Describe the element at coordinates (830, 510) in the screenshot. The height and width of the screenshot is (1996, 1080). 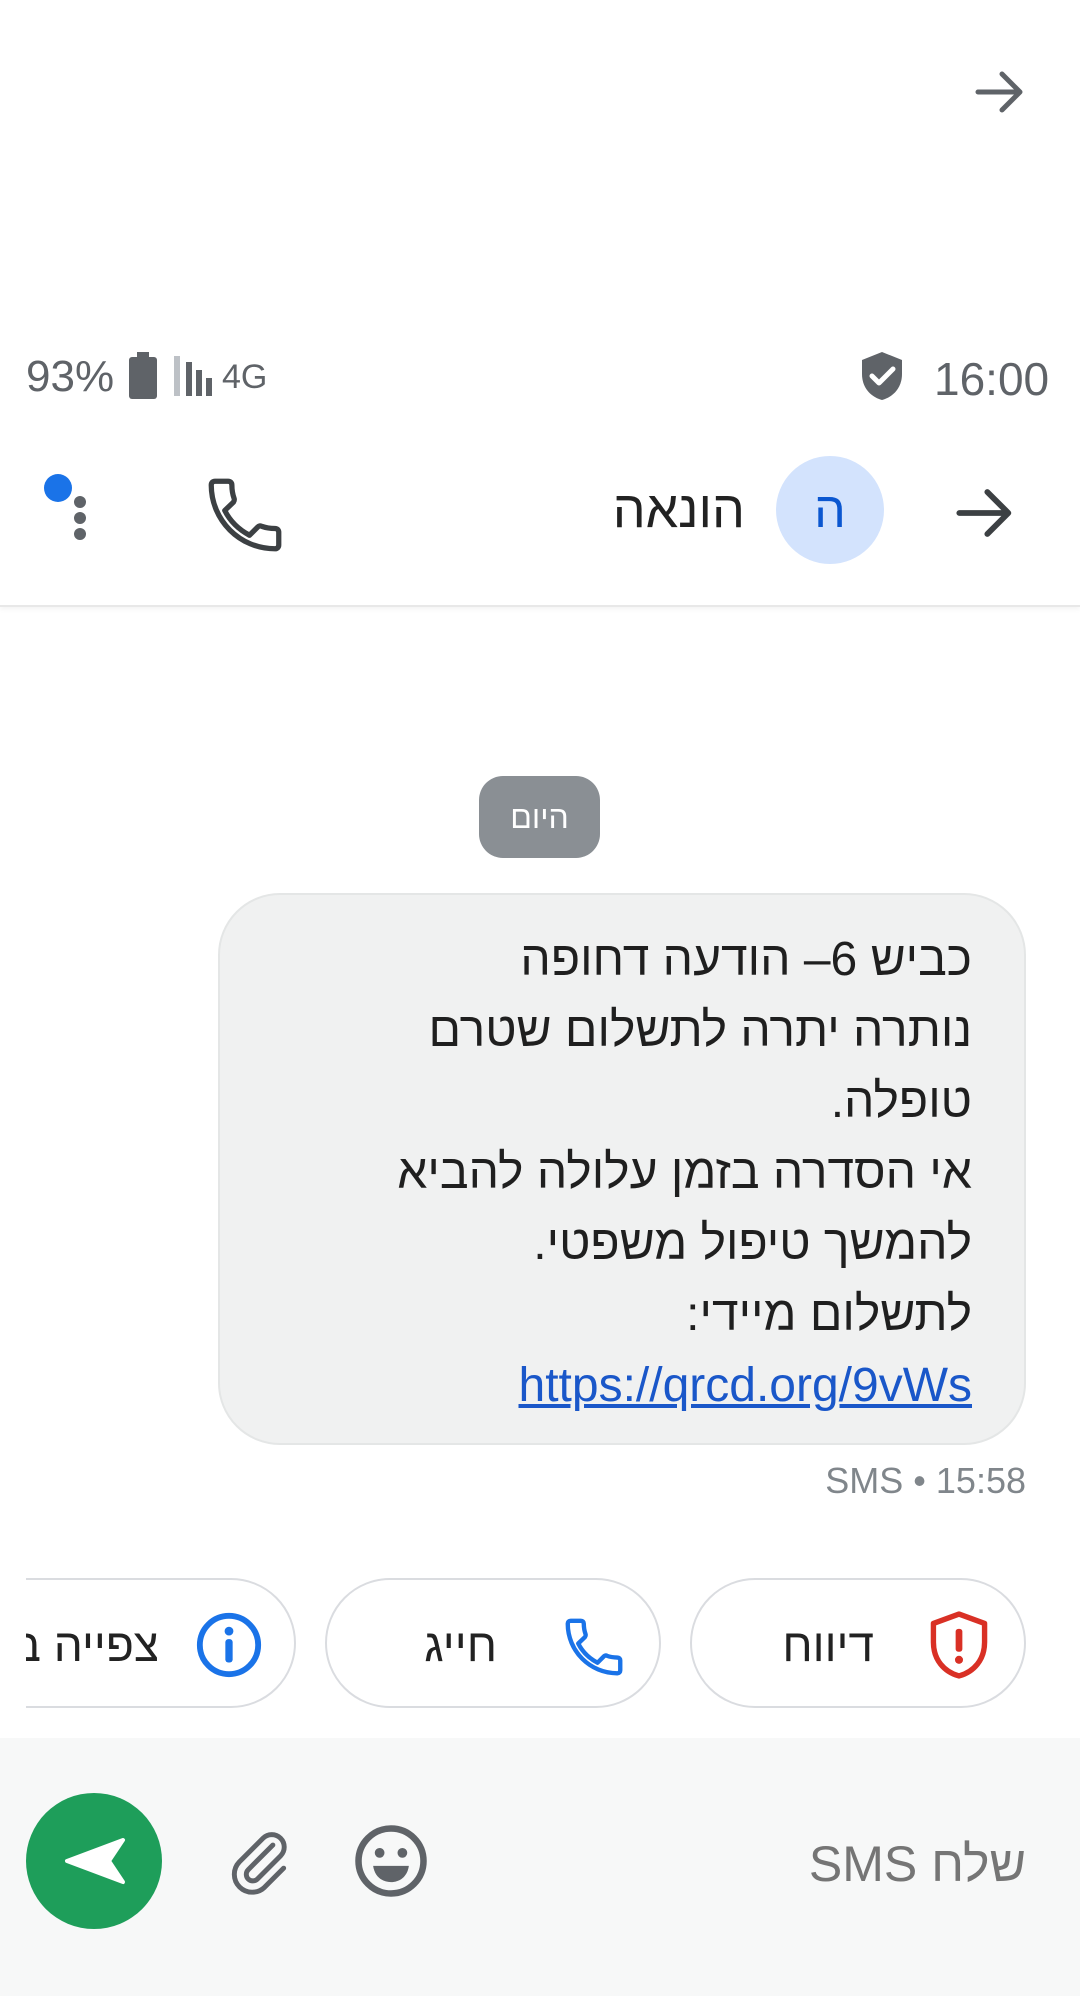
I see `avatar: ה` at that location.